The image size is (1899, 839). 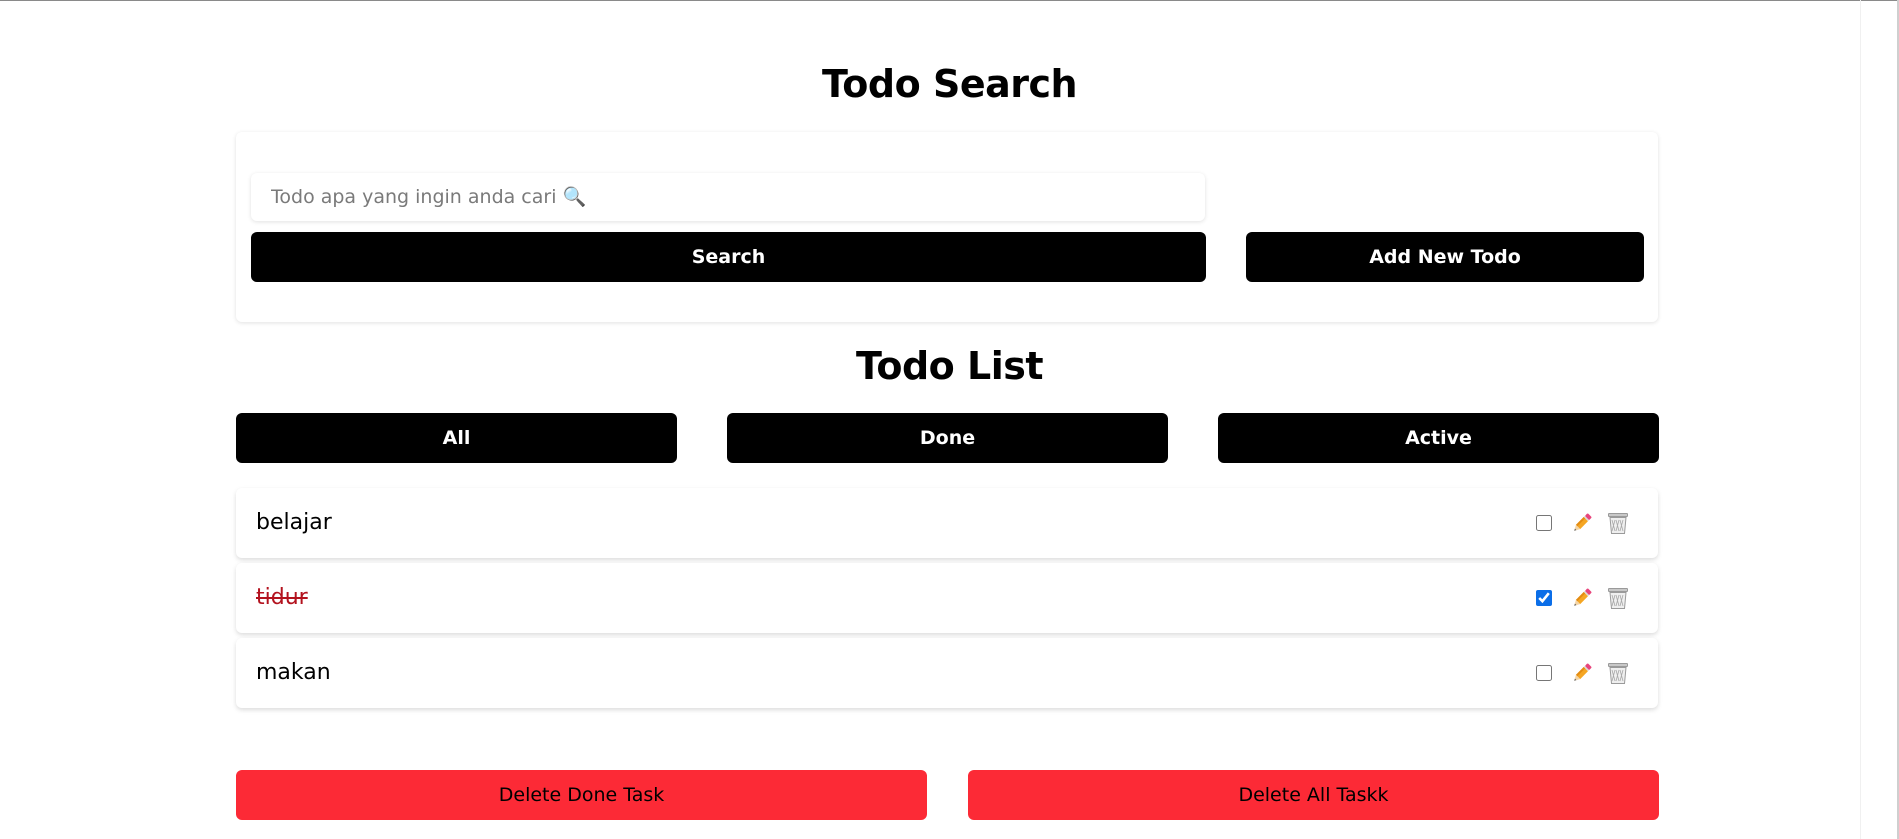 I want to click on filter-all-button: All, so click(x=456, y=438).